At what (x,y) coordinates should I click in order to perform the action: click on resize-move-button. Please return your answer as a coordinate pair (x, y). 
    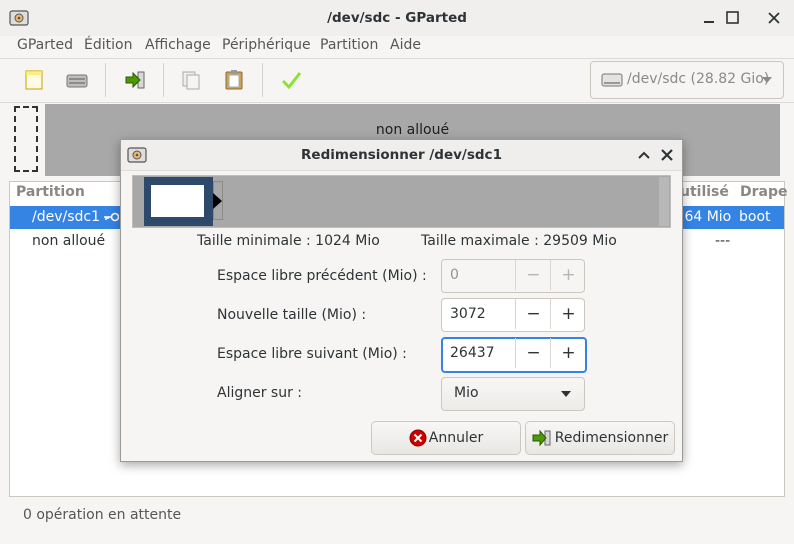
    Looking at the image, I should click on (135, 80).